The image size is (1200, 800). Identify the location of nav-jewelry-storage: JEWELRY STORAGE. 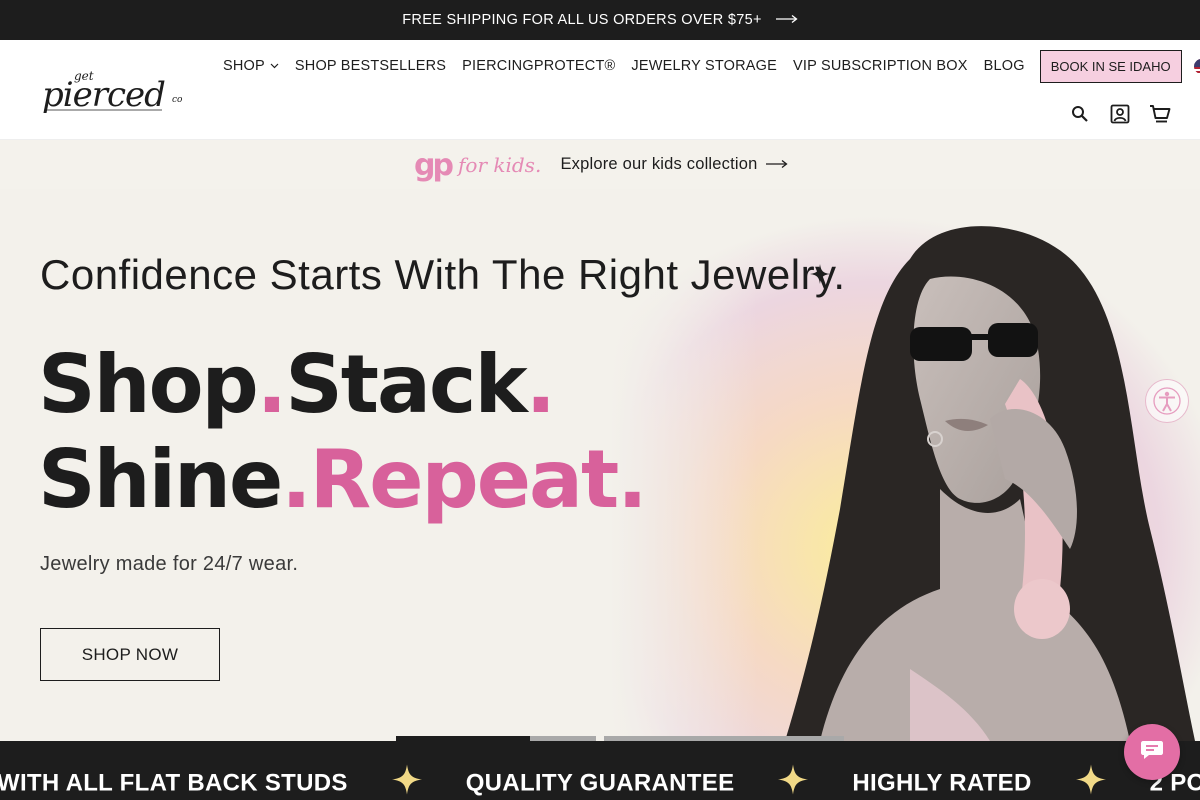
(704, 66).